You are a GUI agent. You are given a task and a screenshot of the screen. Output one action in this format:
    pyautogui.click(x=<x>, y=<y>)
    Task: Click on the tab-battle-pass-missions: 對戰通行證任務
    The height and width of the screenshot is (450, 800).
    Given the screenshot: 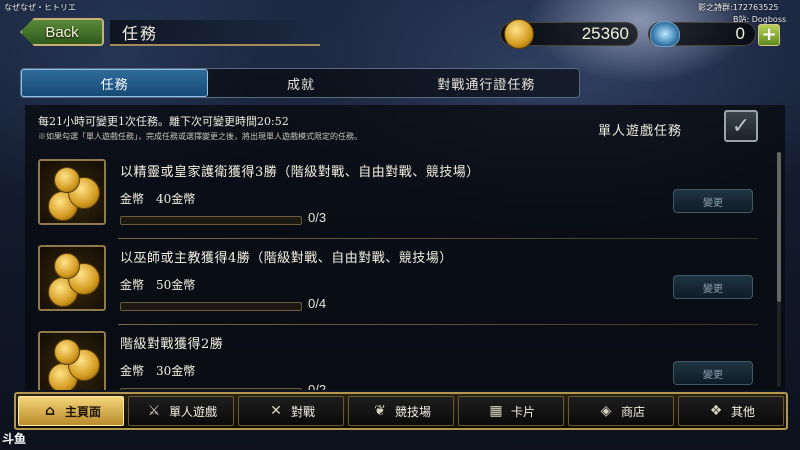 What is the action you would take?
    pyautogui.click(x=486, y=83)
    